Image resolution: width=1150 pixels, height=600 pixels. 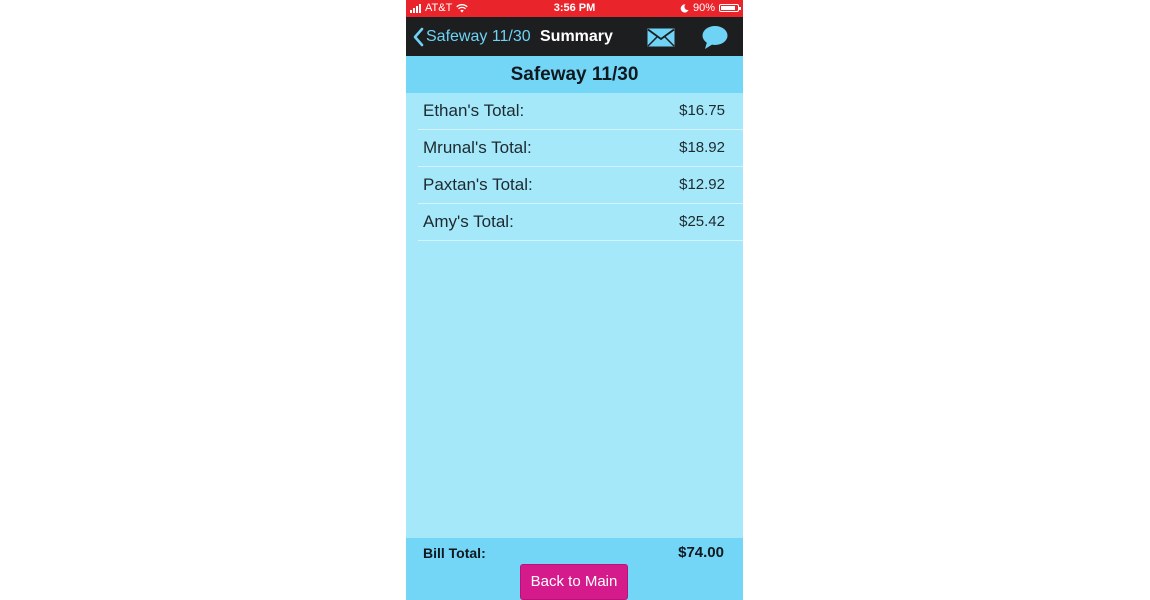 I want to click on person-total-amount: $16.75, so click(x=702, y=110).